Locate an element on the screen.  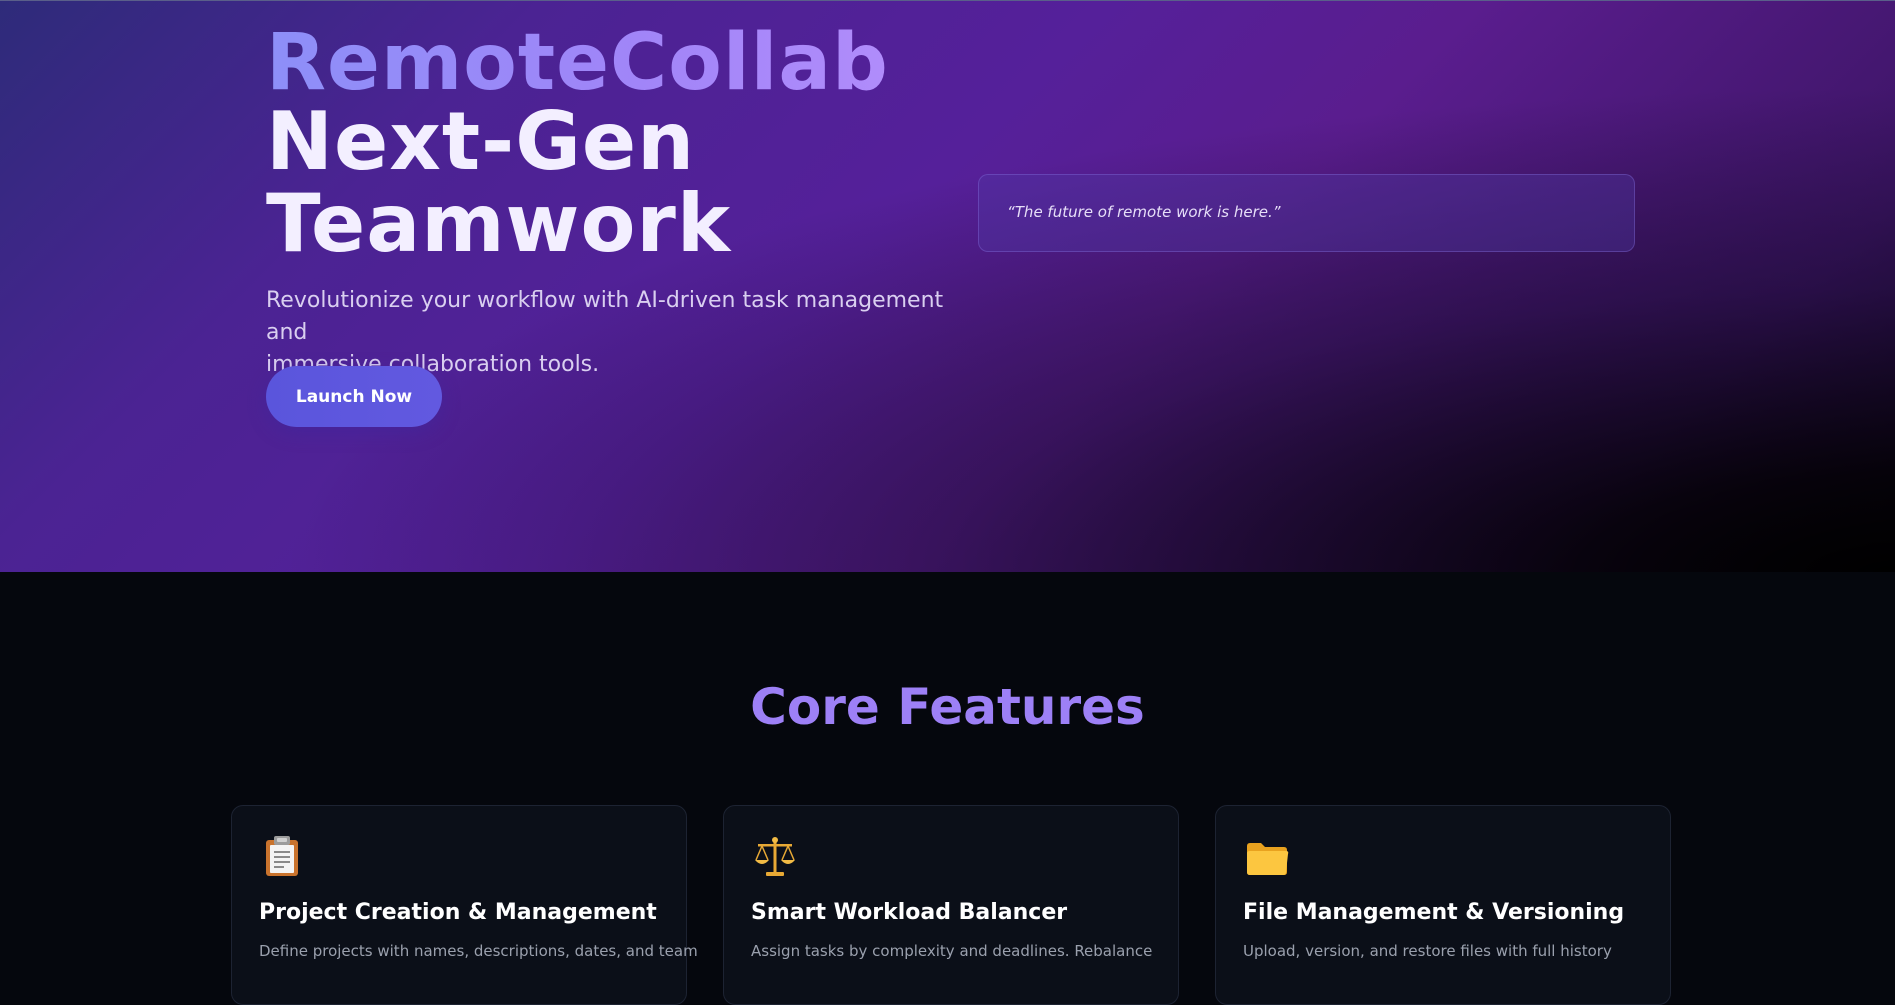
headline-line-2: Teamwork is located at coordinates (499, 223).